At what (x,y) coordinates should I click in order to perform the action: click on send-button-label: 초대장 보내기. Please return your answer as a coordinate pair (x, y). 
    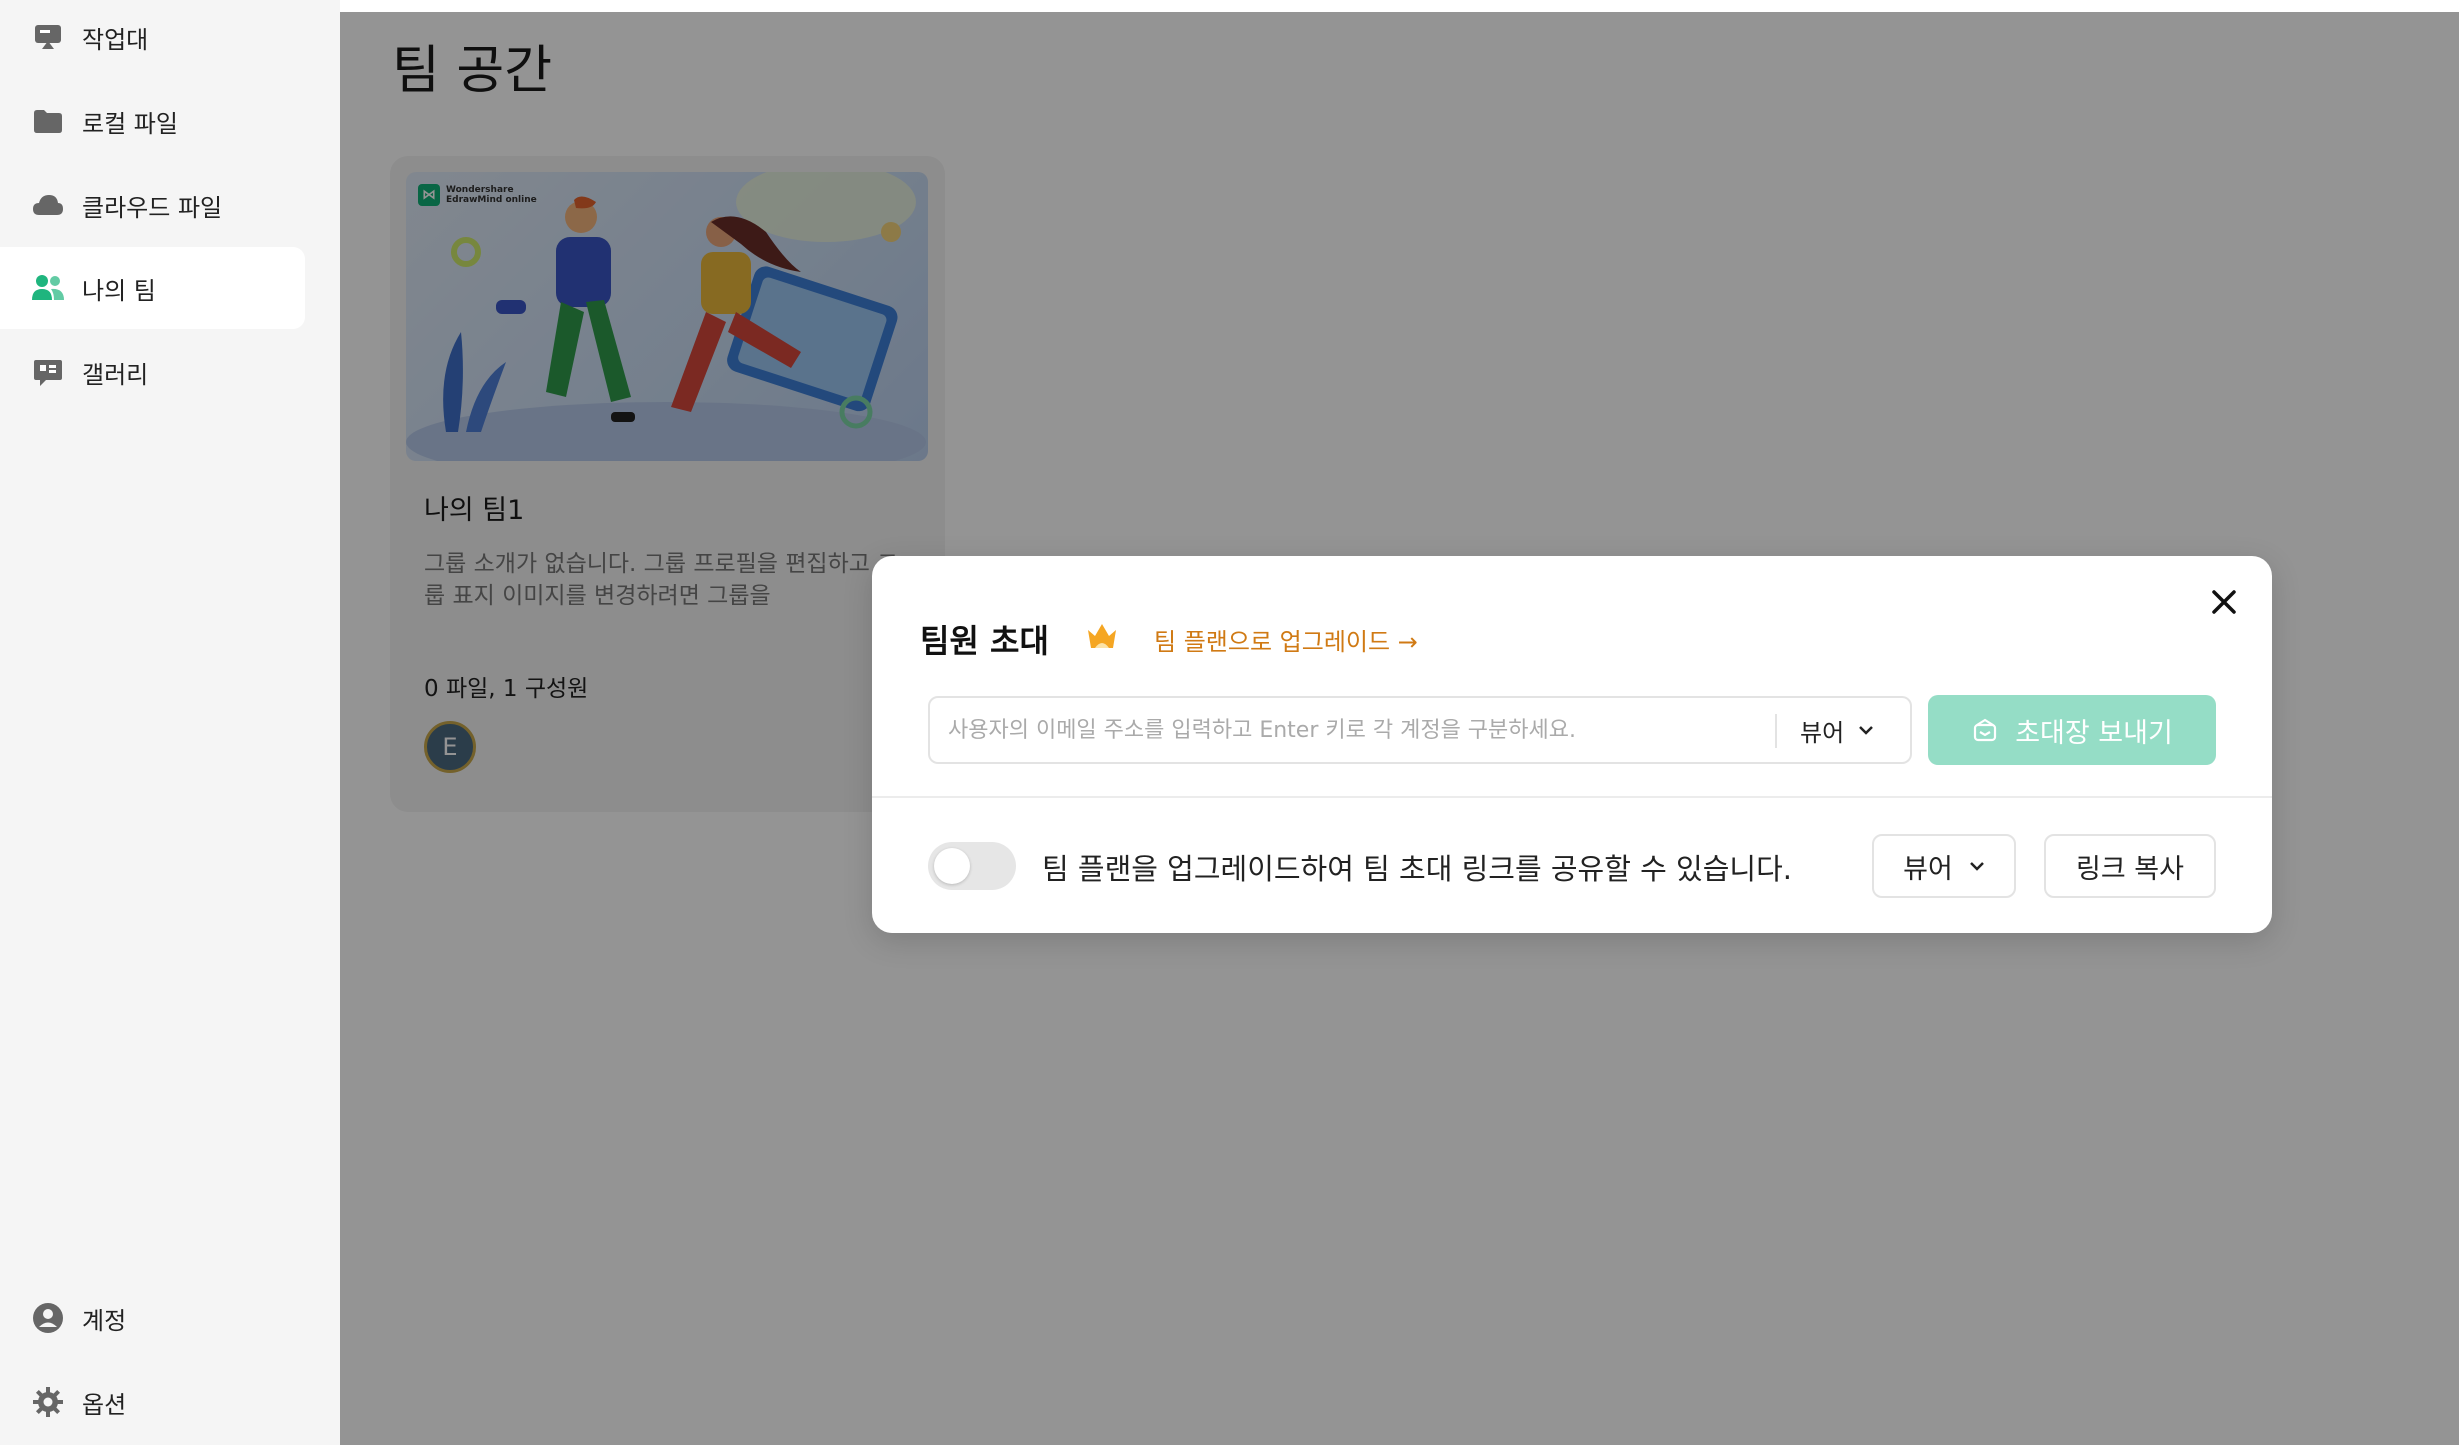
    Looking at the image, I should click on (2094, 733).